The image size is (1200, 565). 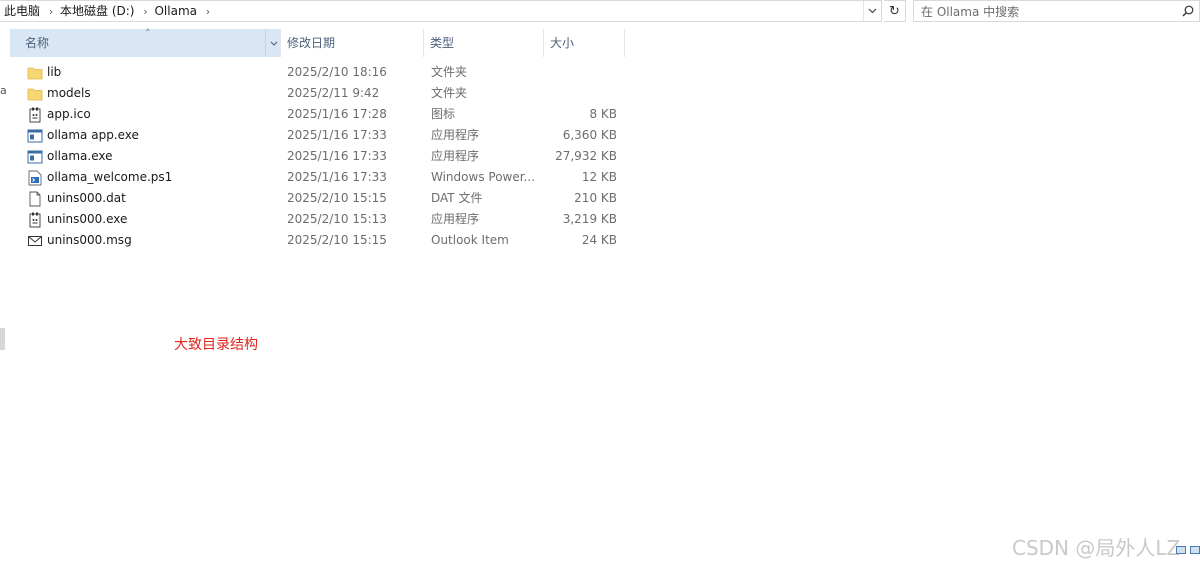 I want to click on file-type: Outlook Item, so click(x=470, y=240).